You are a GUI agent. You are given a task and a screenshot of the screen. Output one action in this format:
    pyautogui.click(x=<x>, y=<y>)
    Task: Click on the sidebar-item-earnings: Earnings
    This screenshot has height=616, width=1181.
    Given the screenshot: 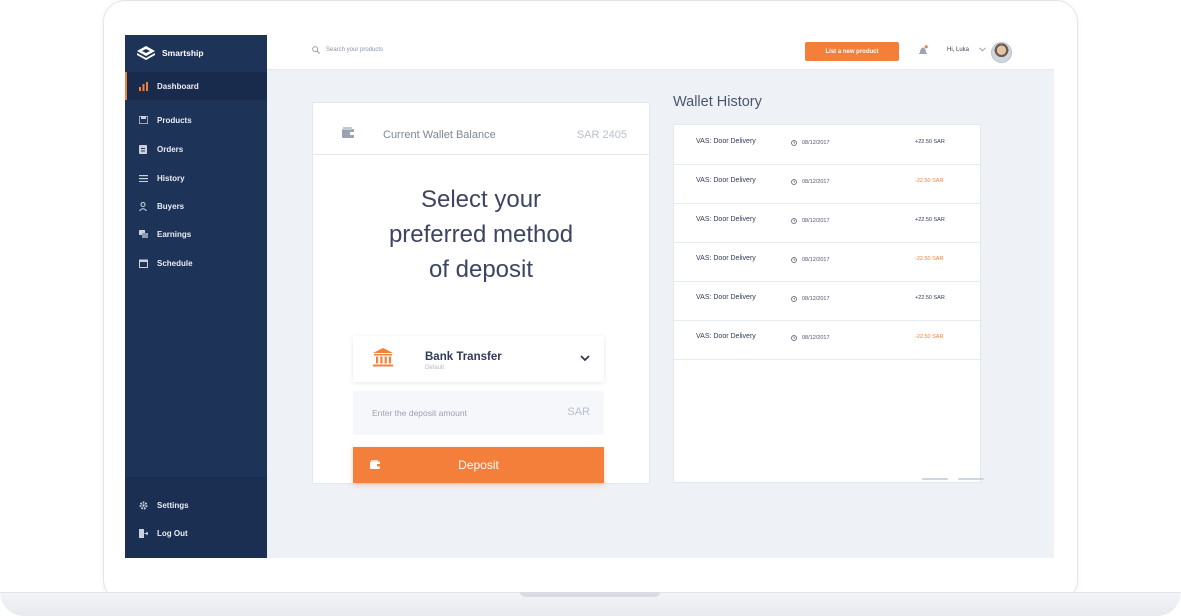 What is the action you would take?
    pyautogui.click(x=196, y=234)
    